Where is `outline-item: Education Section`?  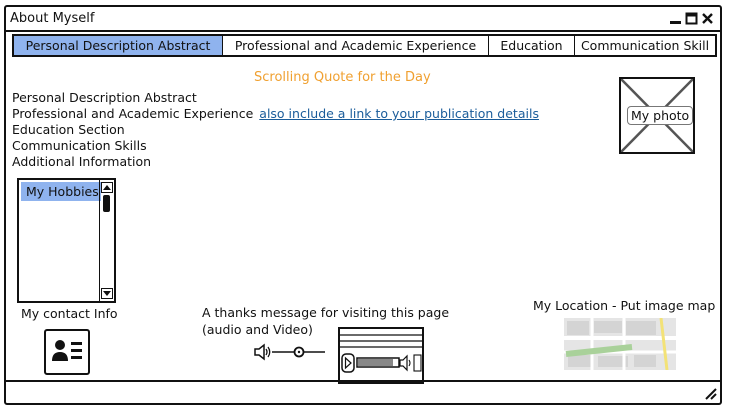
outline-item: Education Section is located at coordinates (68, 129).